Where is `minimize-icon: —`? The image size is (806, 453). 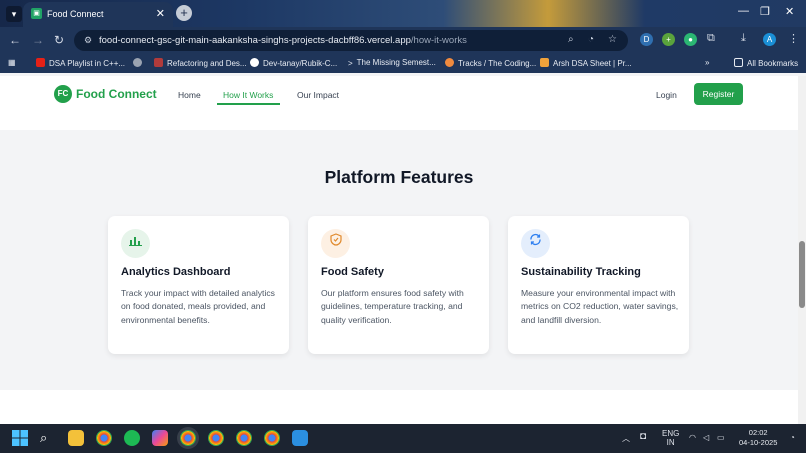
minimize-icon: — is located at coordinates (743, 11).